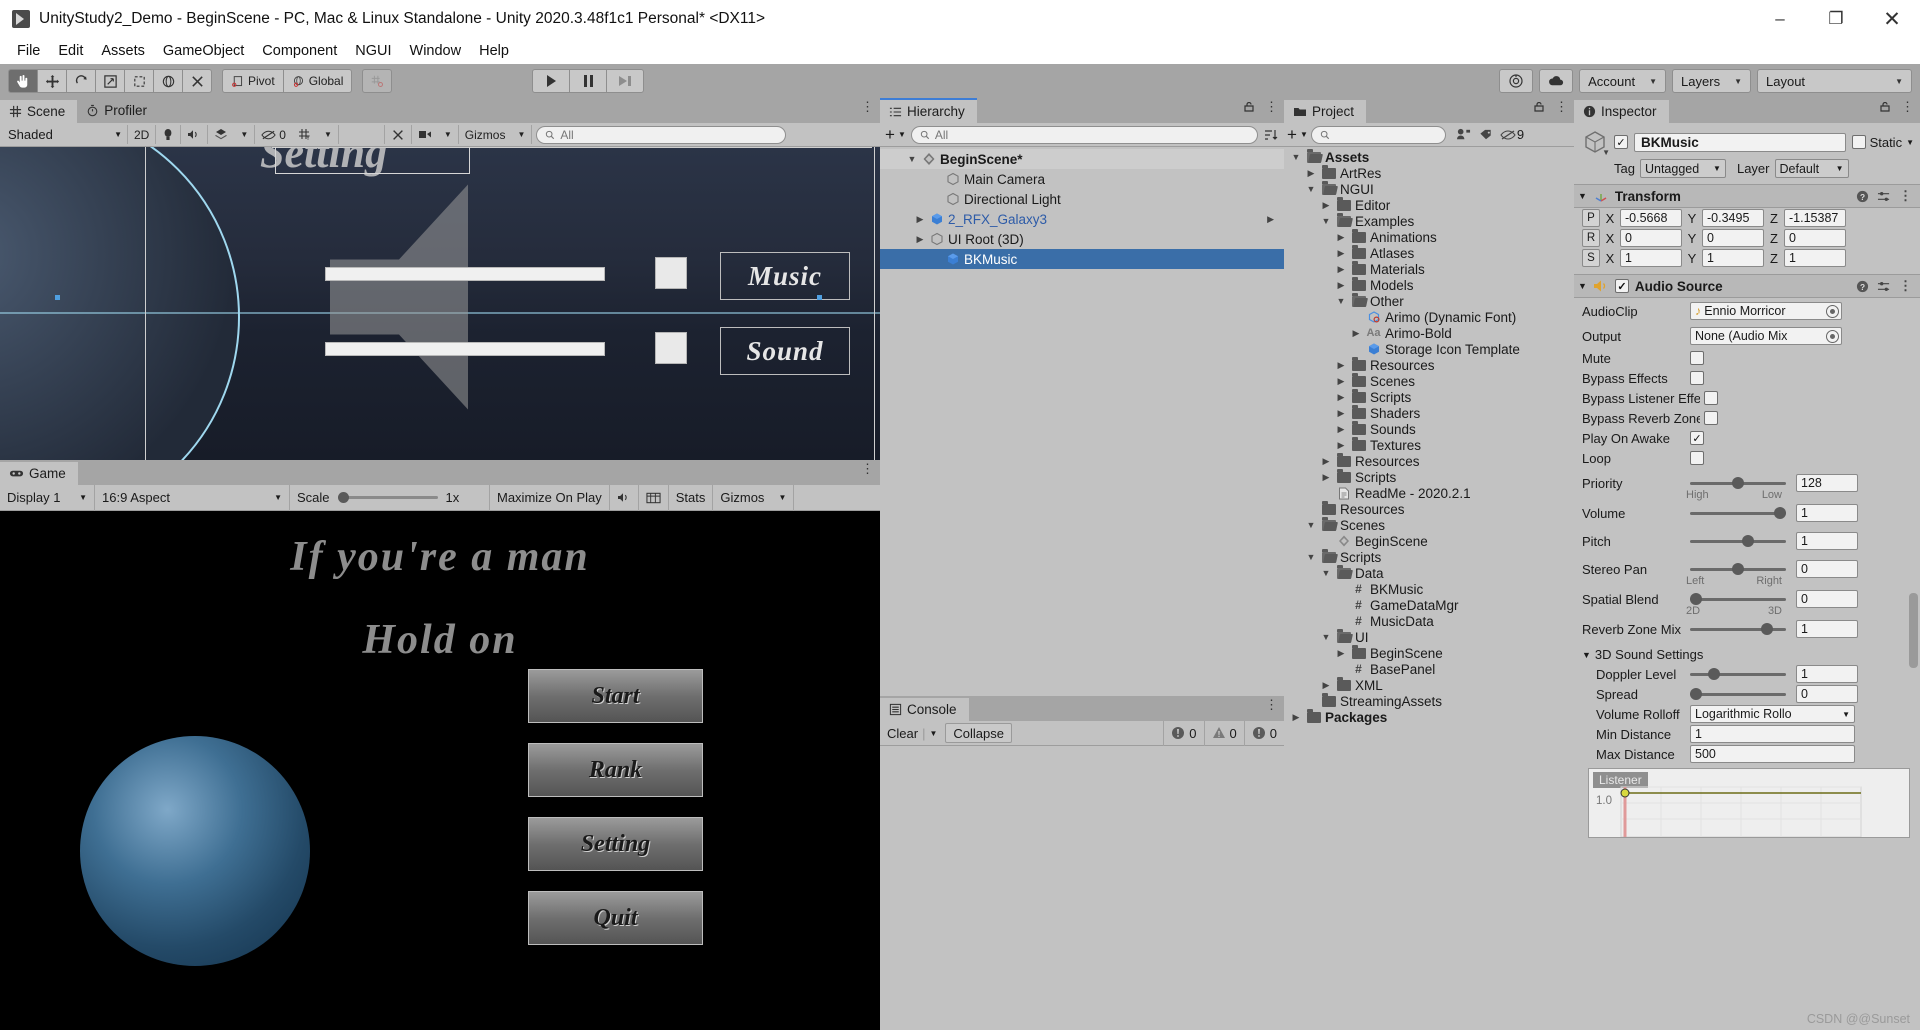  I want to click on maximize-on-play-toggle: Maximize On Play, so click(550, 497).